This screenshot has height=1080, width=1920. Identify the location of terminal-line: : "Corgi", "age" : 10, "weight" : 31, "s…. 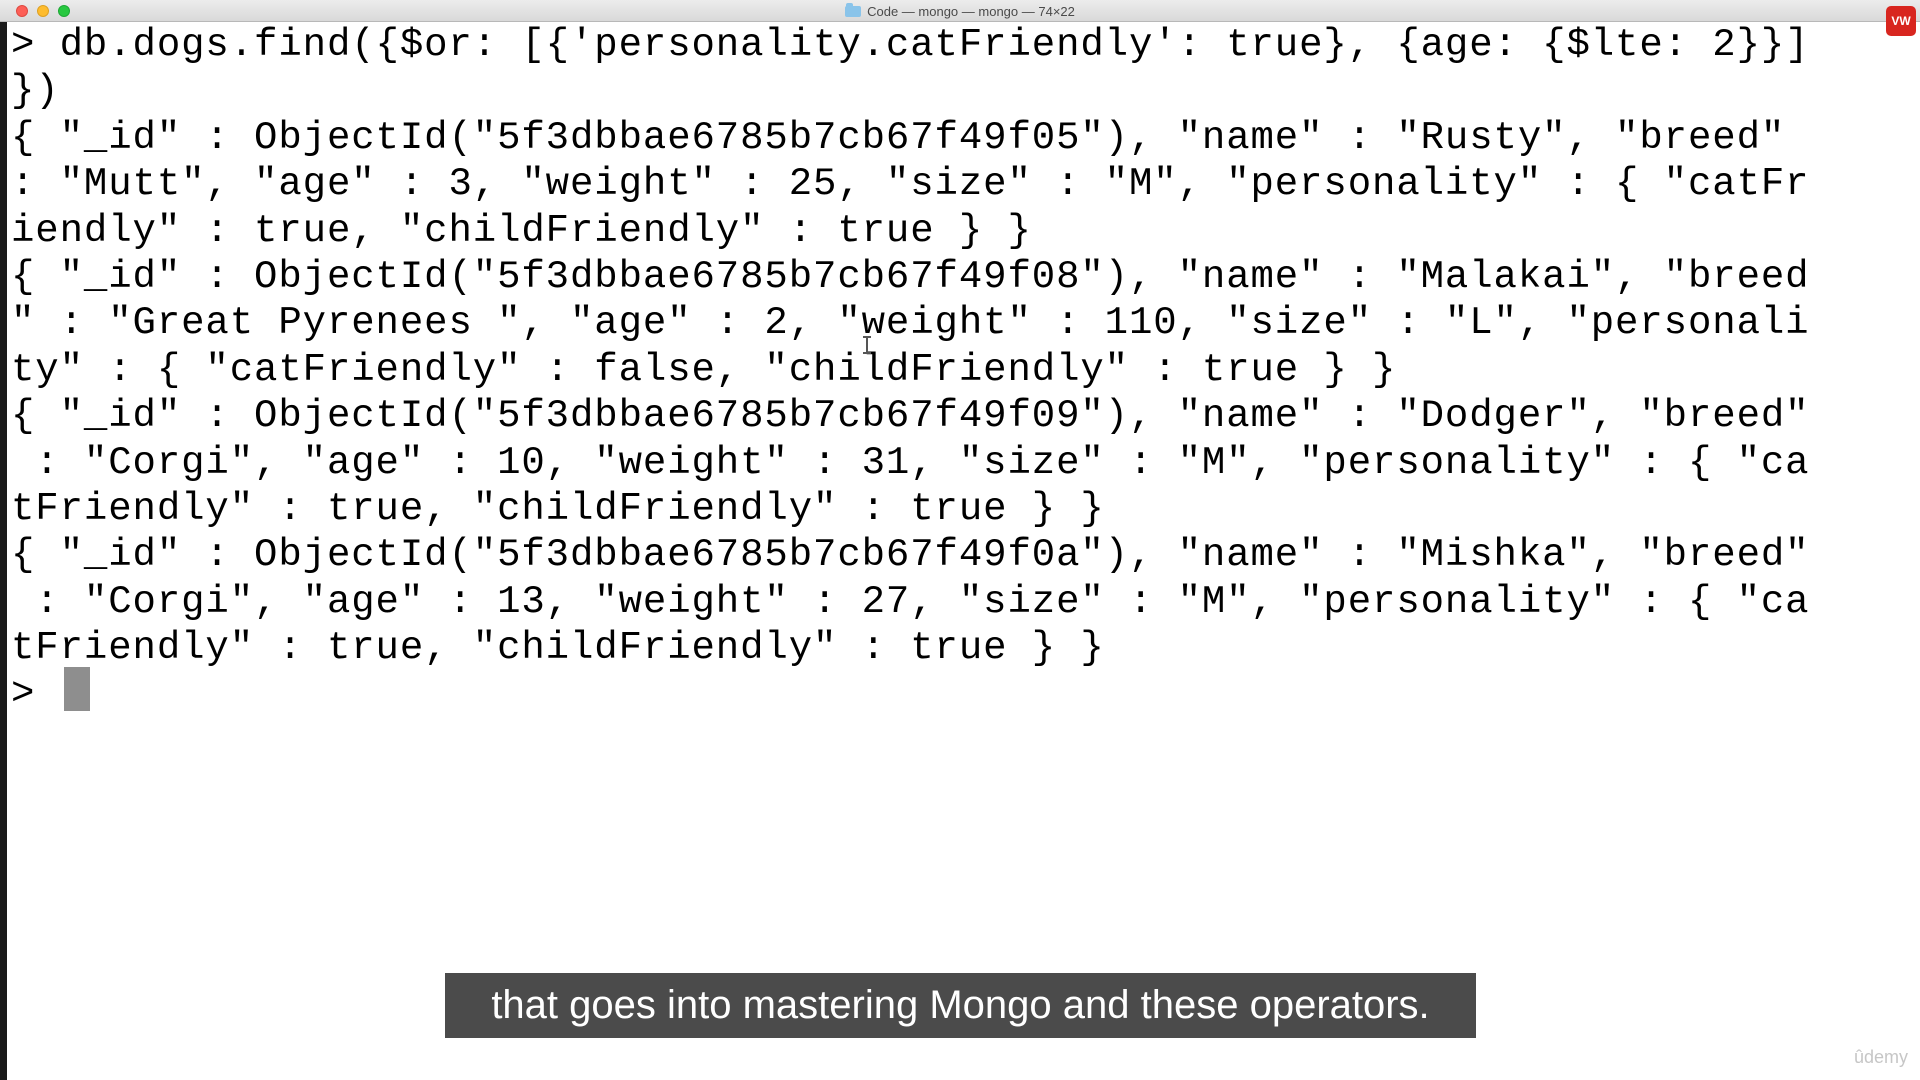
(910, 462).